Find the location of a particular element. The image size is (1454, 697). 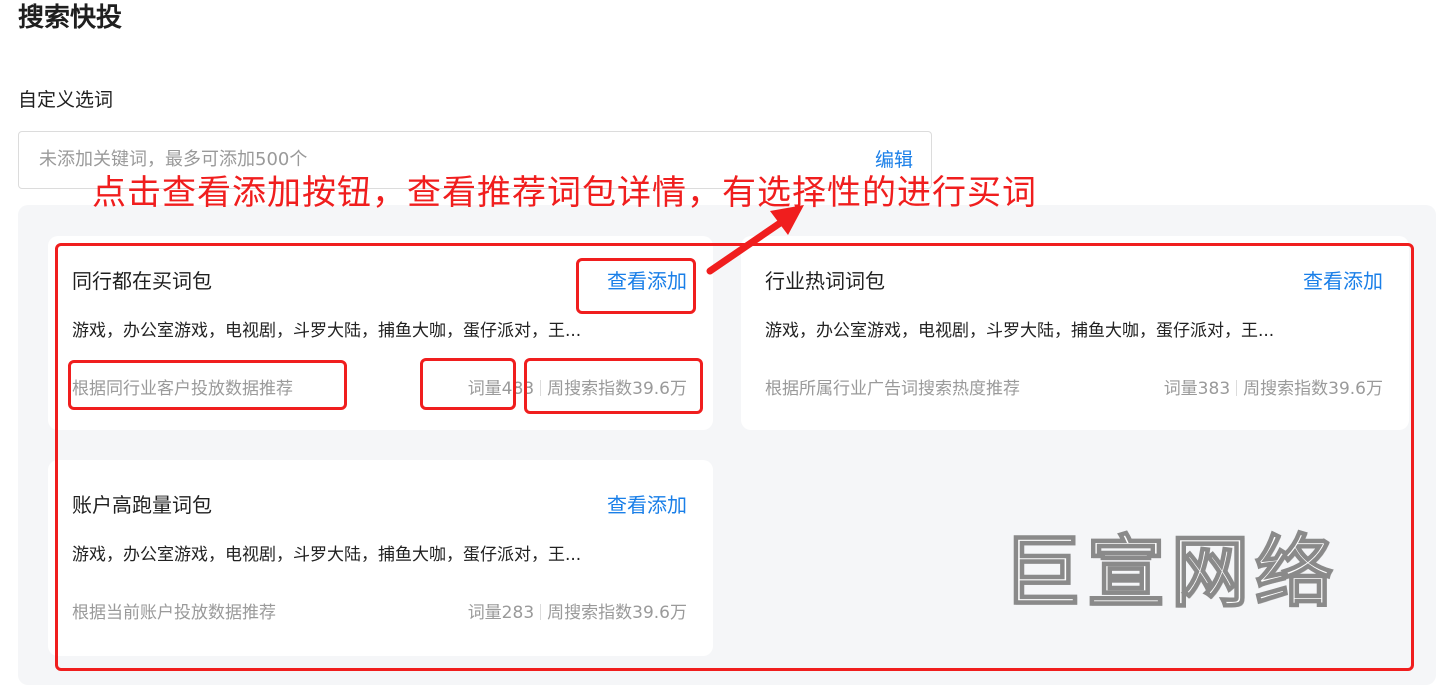

custom-keywords-title: 自定义选词 is located at coordinates (66, 100).